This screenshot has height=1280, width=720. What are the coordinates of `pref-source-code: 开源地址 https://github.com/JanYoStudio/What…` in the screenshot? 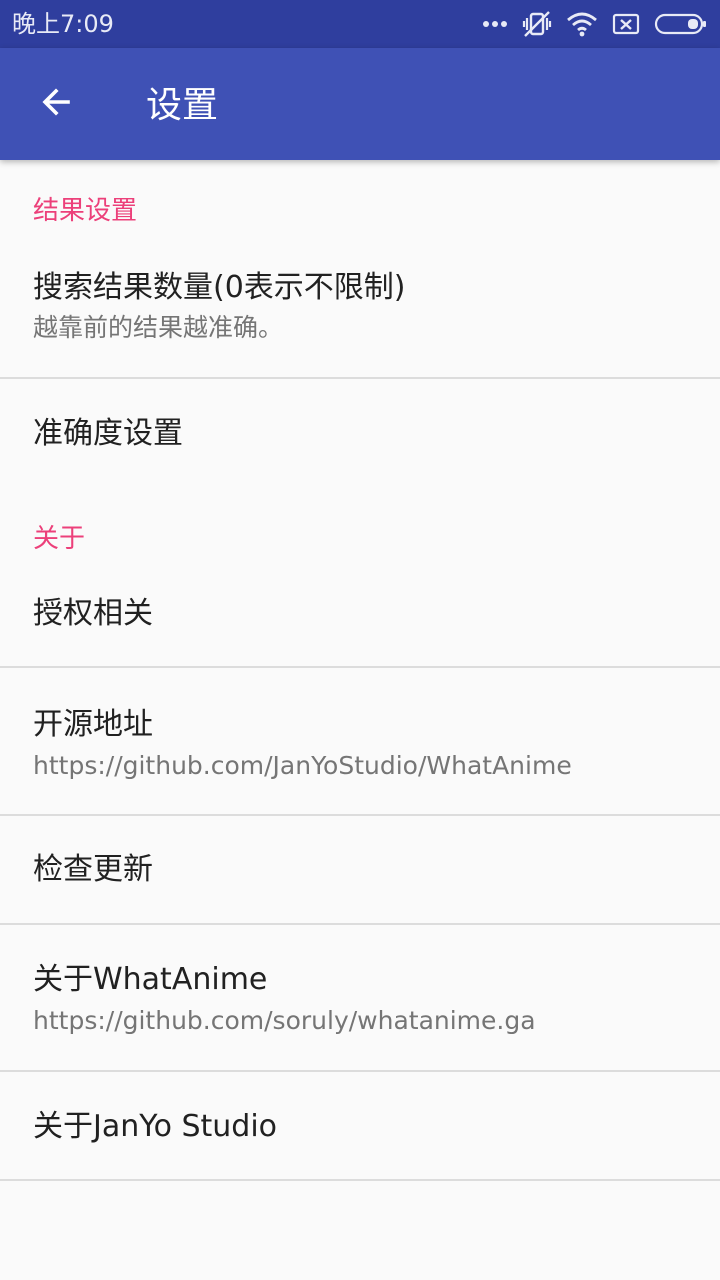 It's located at (360, 741).